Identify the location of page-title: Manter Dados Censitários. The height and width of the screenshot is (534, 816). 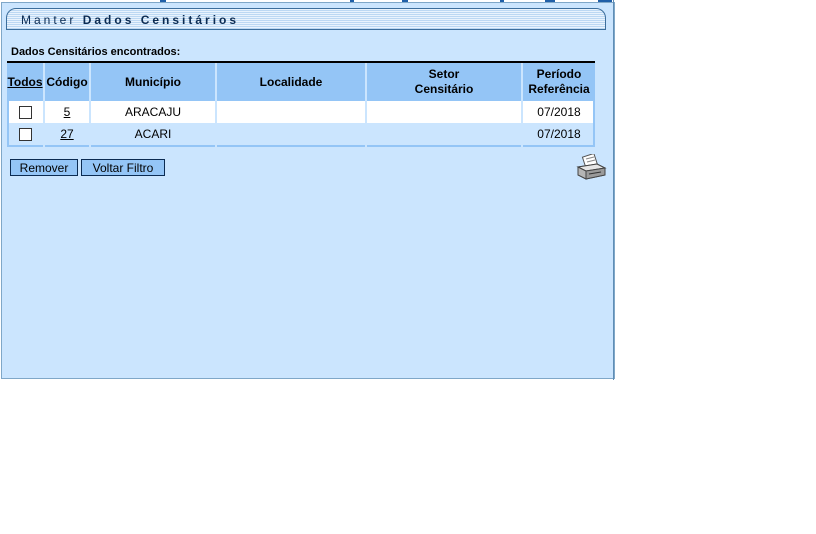
(130, 20).